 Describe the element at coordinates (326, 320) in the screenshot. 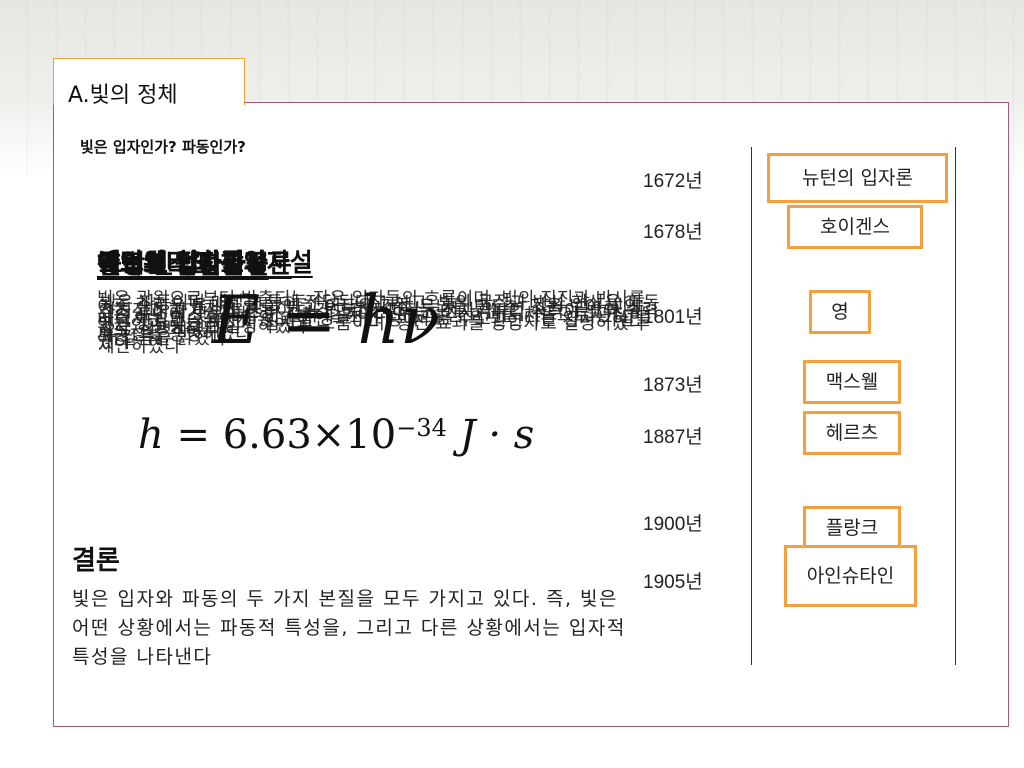

I see `formula-energy: E = hν` at that location.